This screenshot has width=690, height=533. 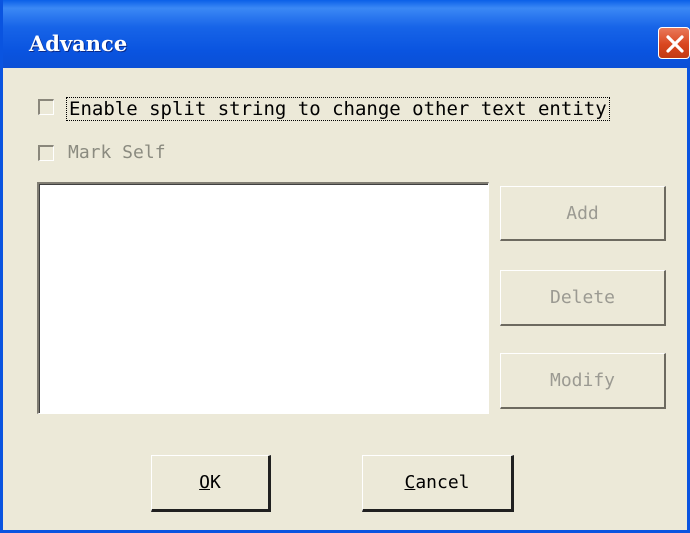 I want to click on split-string-checkbox, so click(x=46, y=107).